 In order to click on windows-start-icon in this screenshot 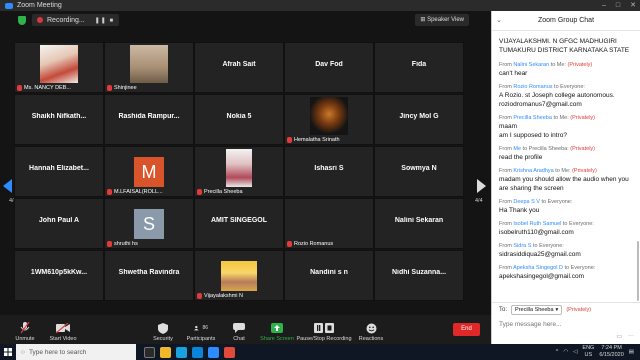, I will do `click(8, 352)`.